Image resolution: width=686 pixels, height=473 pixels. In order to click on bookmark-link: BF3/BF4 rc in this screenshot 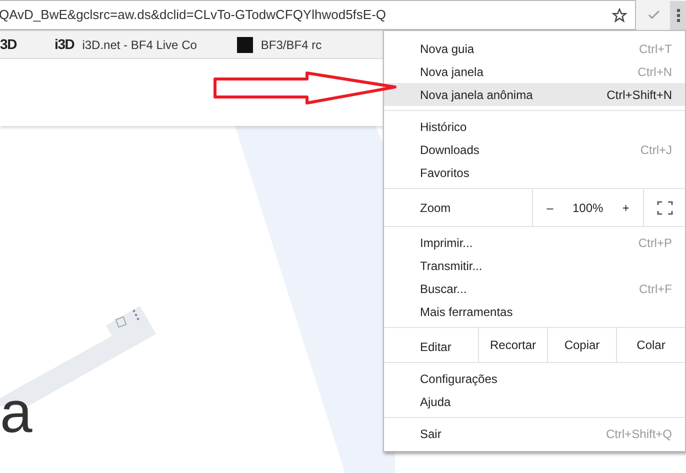, I will do `click(303, 45)`.